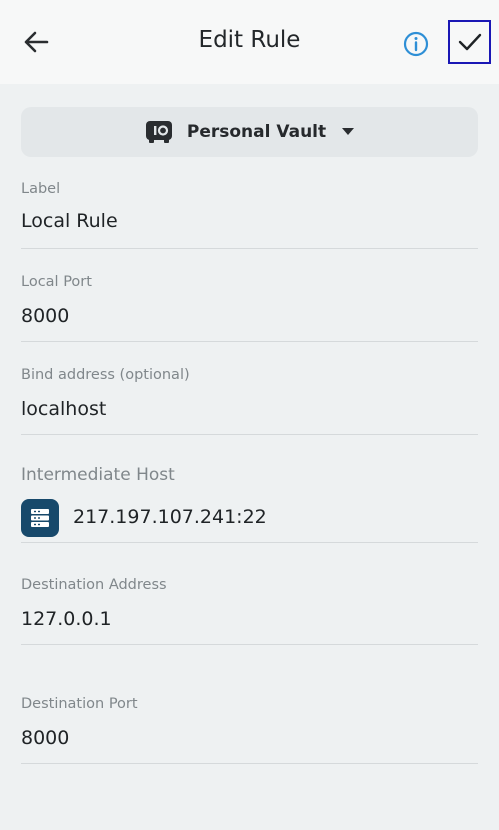  What do you see at coordinates (249, 316) in the screenshot?
I see `local-port-value: 8000` at bounding box center [249, 316].